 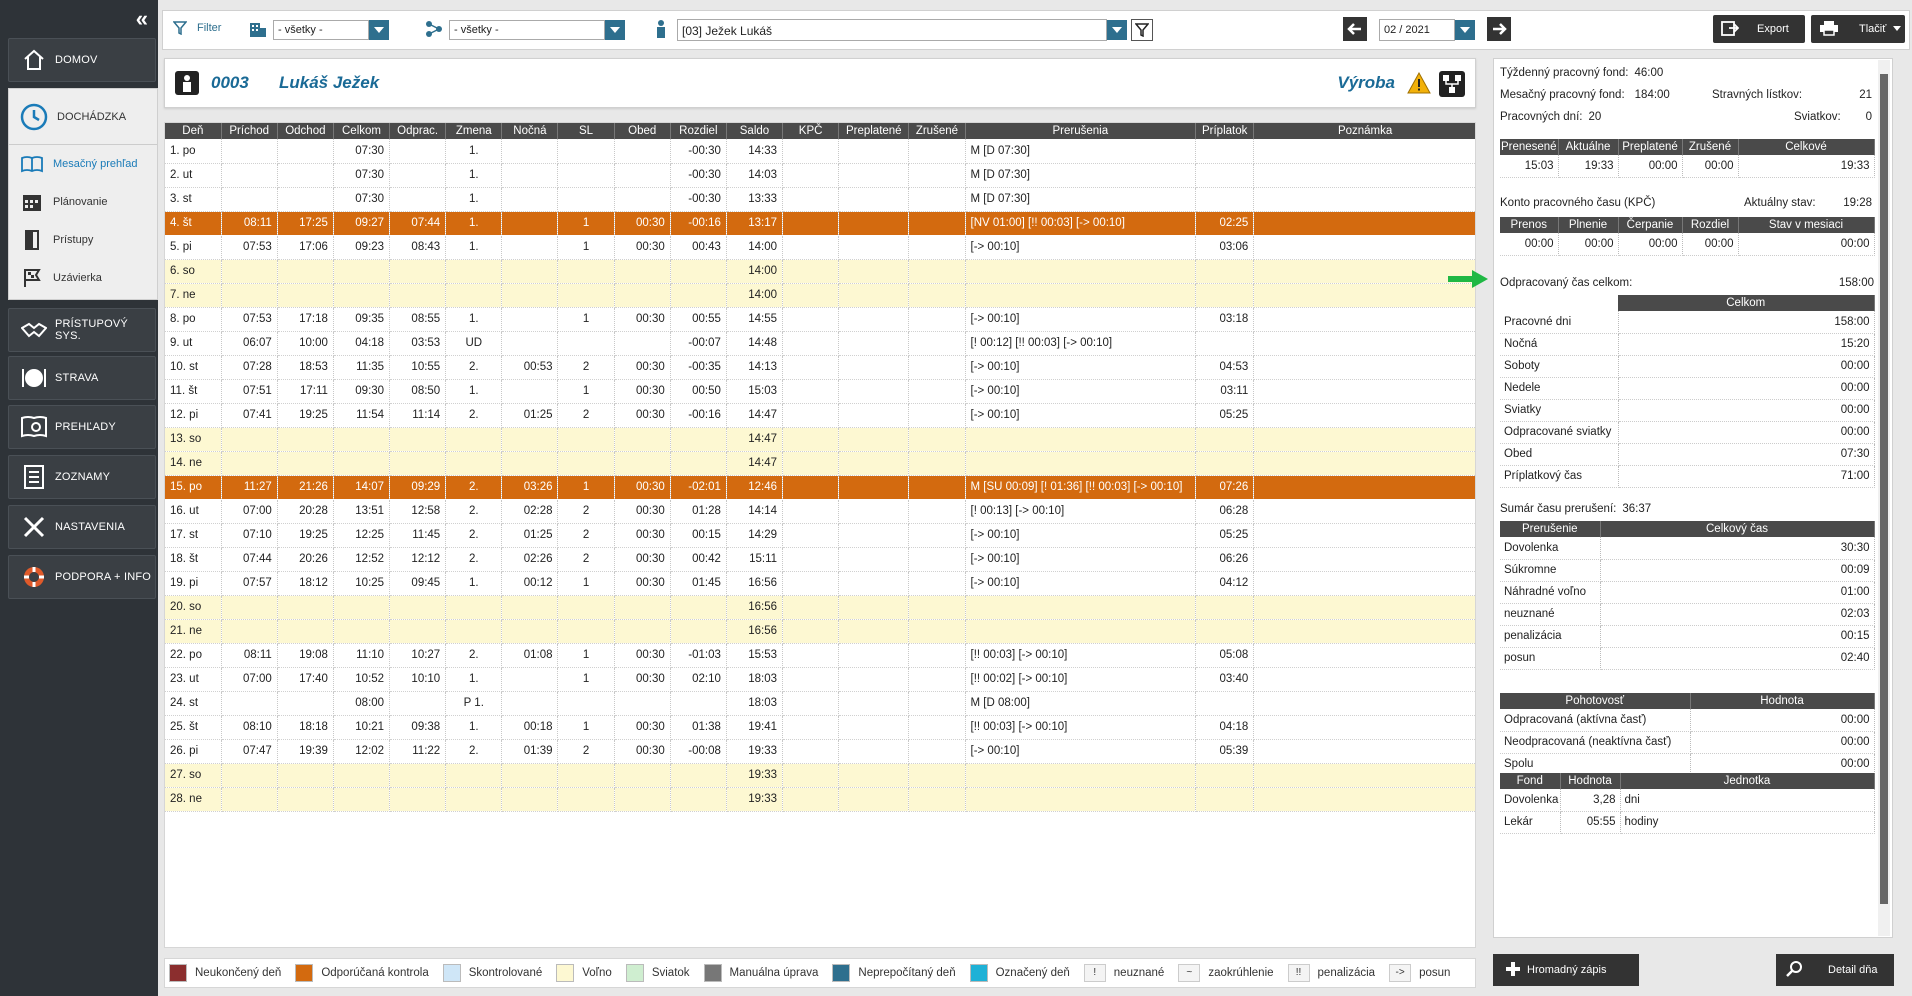 What do you see at coordinates (82, 427) in the screenshot?
I see `nav-prehlady: PREHĽADY` at bounding box center [82, 427].